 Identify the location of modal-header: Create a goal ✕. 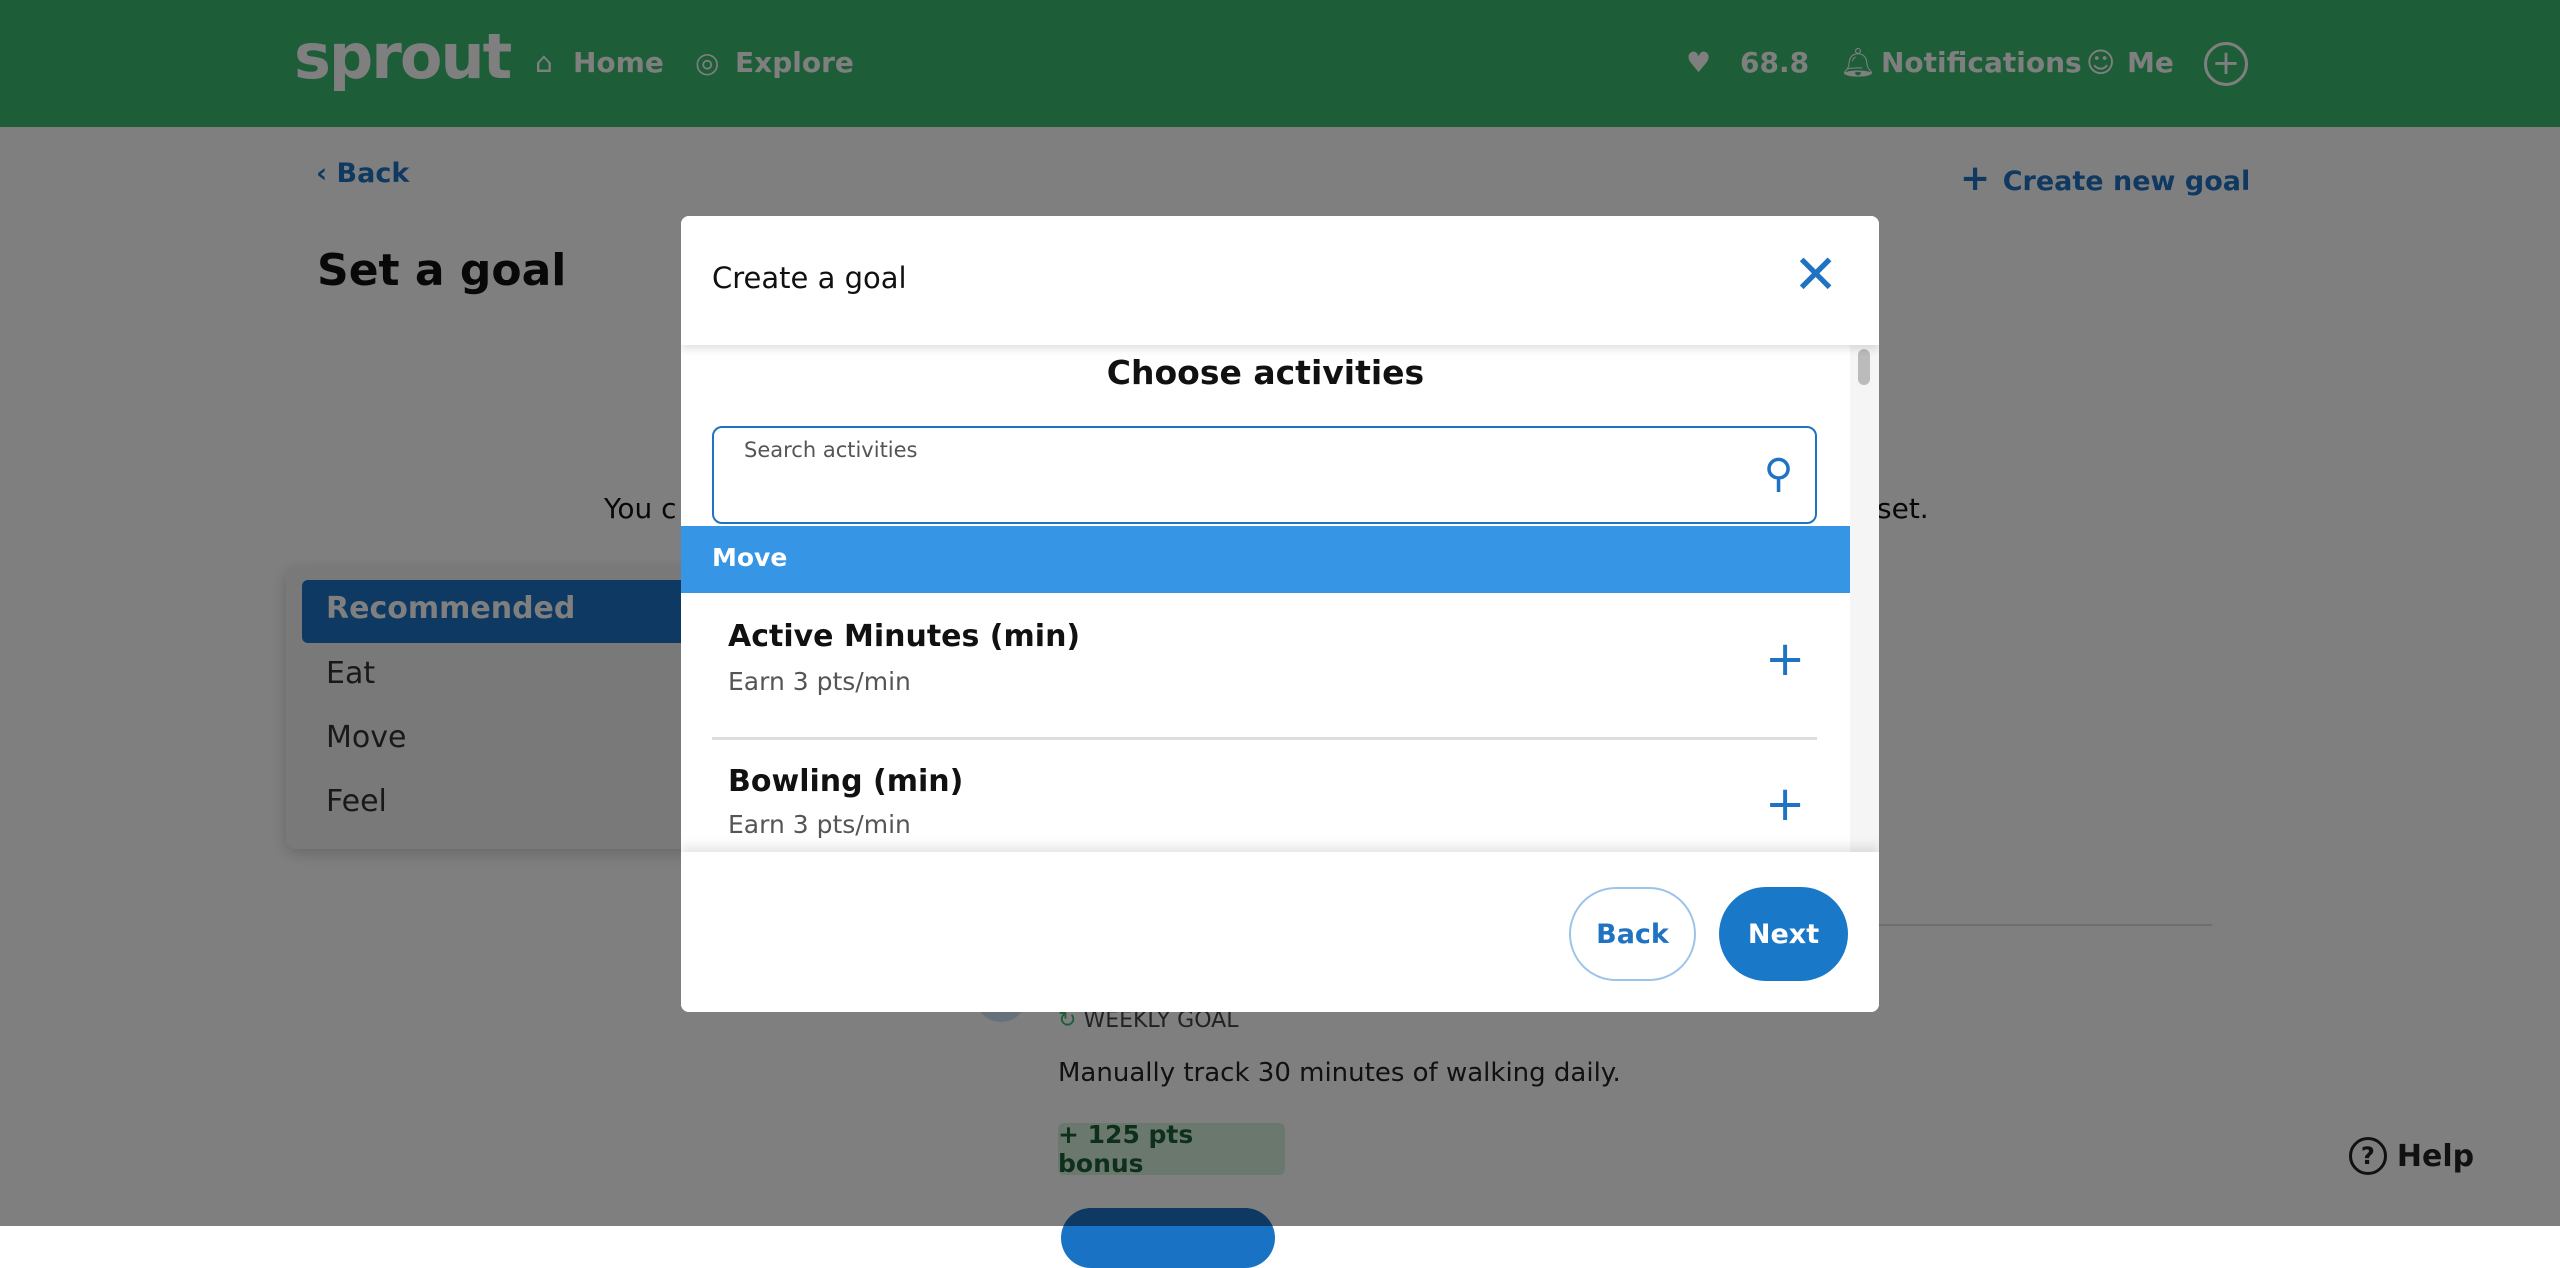
(1280, 280).